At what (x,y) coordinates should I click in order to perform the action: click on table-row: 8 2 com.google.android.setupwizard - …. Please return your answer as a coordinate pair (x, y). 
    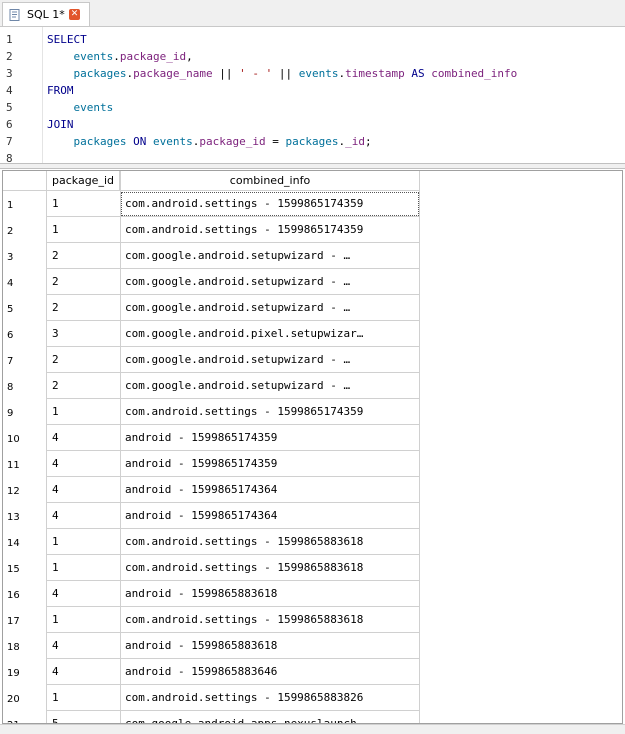
    Looking at the image, I should click on (312, 386).